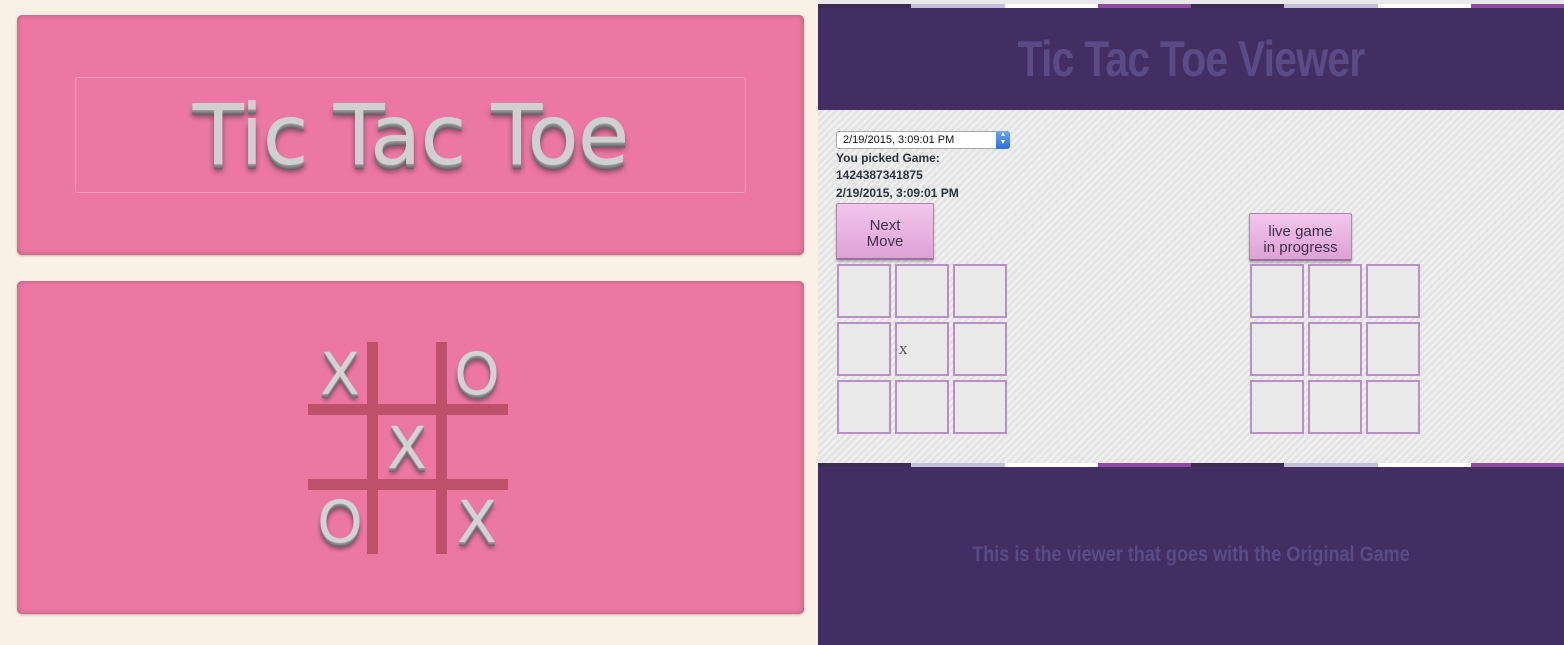 The width and height of the screenshot is (1564, 645). I want to click on live-game-label-2: in progress, so click(1300, 247).